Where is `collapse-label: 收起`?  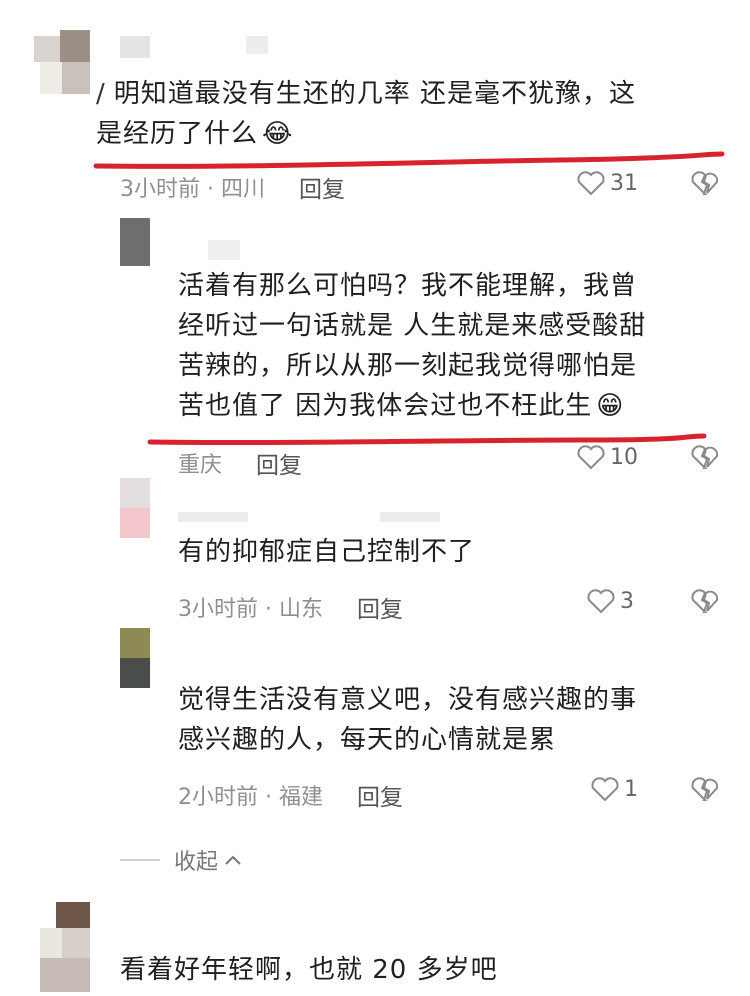
collapse-label: 收起 is located at coordinates (196, 862).